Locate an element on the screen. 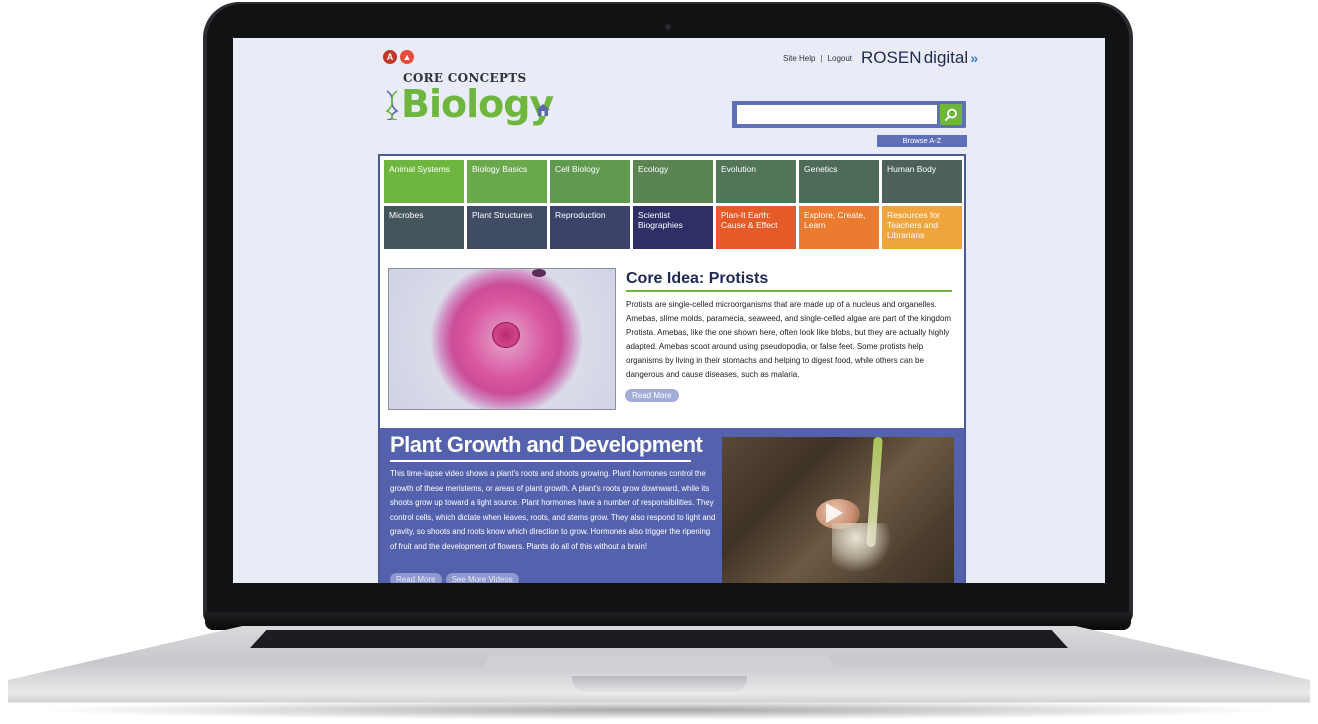 Image resolution: width=1318 pixels, height=724 pixels. topic-tile: Resources for Teachers and Librarians is located at coordinates (922, 227).